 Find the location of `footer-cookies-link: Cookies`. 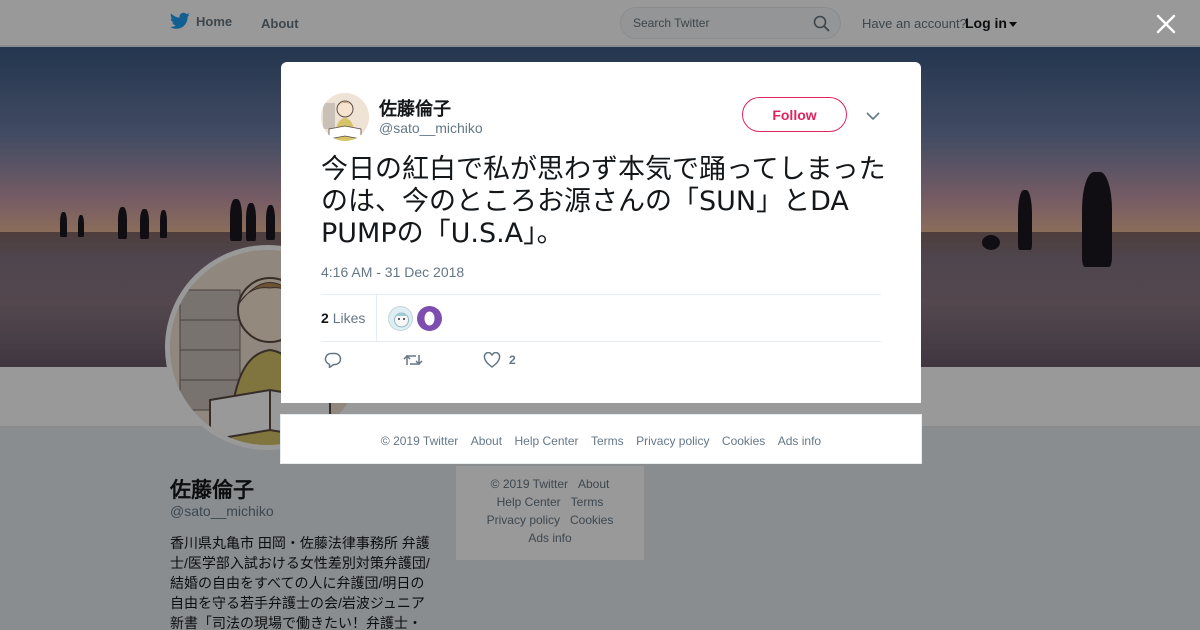

footer-cookies-link: Cookies is located at coordinates (743, 441).